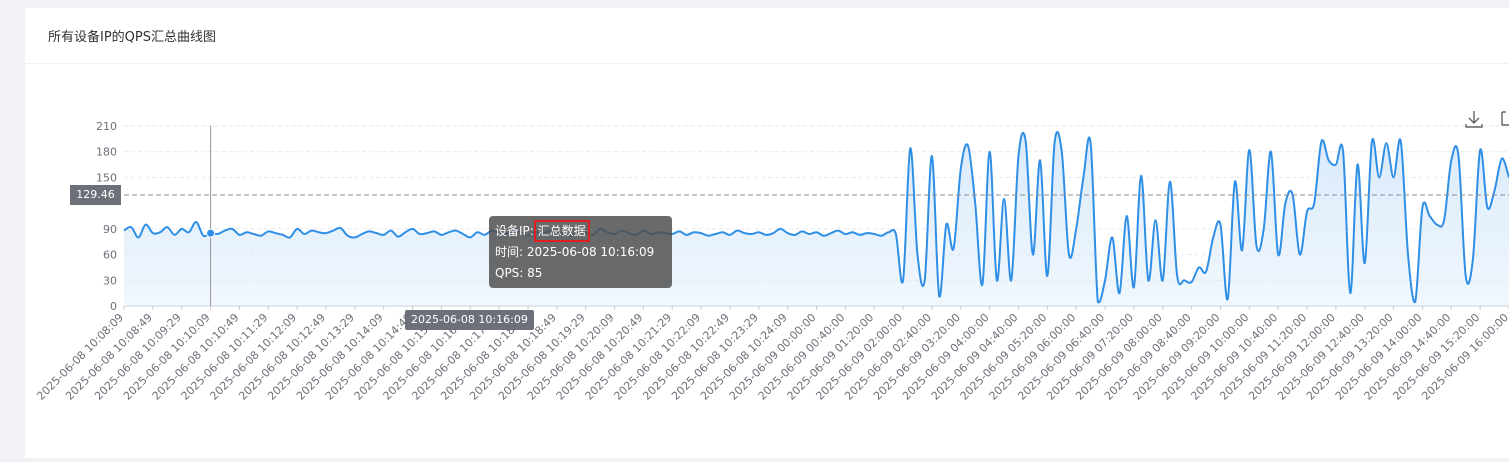 The width and height of the screenshot is (1509, 462). I want to click on y-tick-label: 150, so click(106, 177).